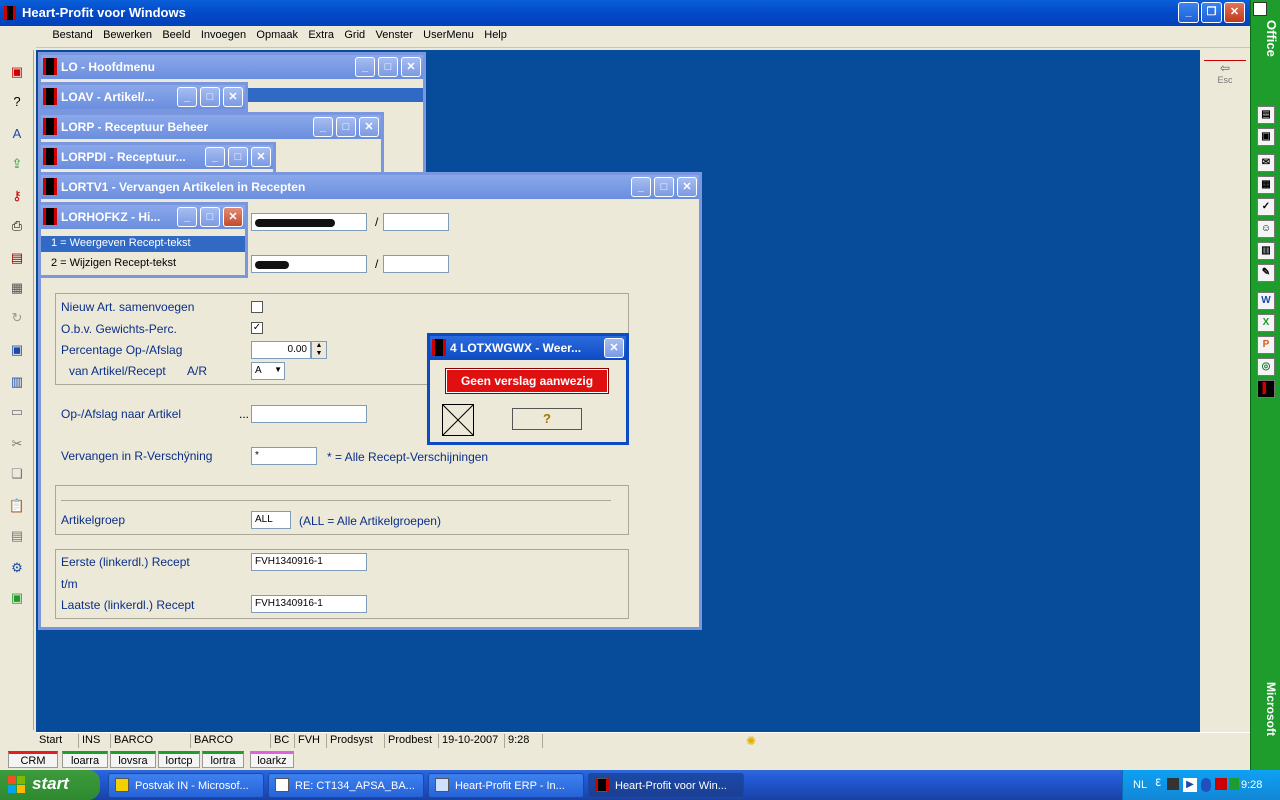 The width and height of the screenshot is (1280, 800). Describe the element at coordinates (1260, 9) in the screenshot. I see `office-menu-icon` at that location.